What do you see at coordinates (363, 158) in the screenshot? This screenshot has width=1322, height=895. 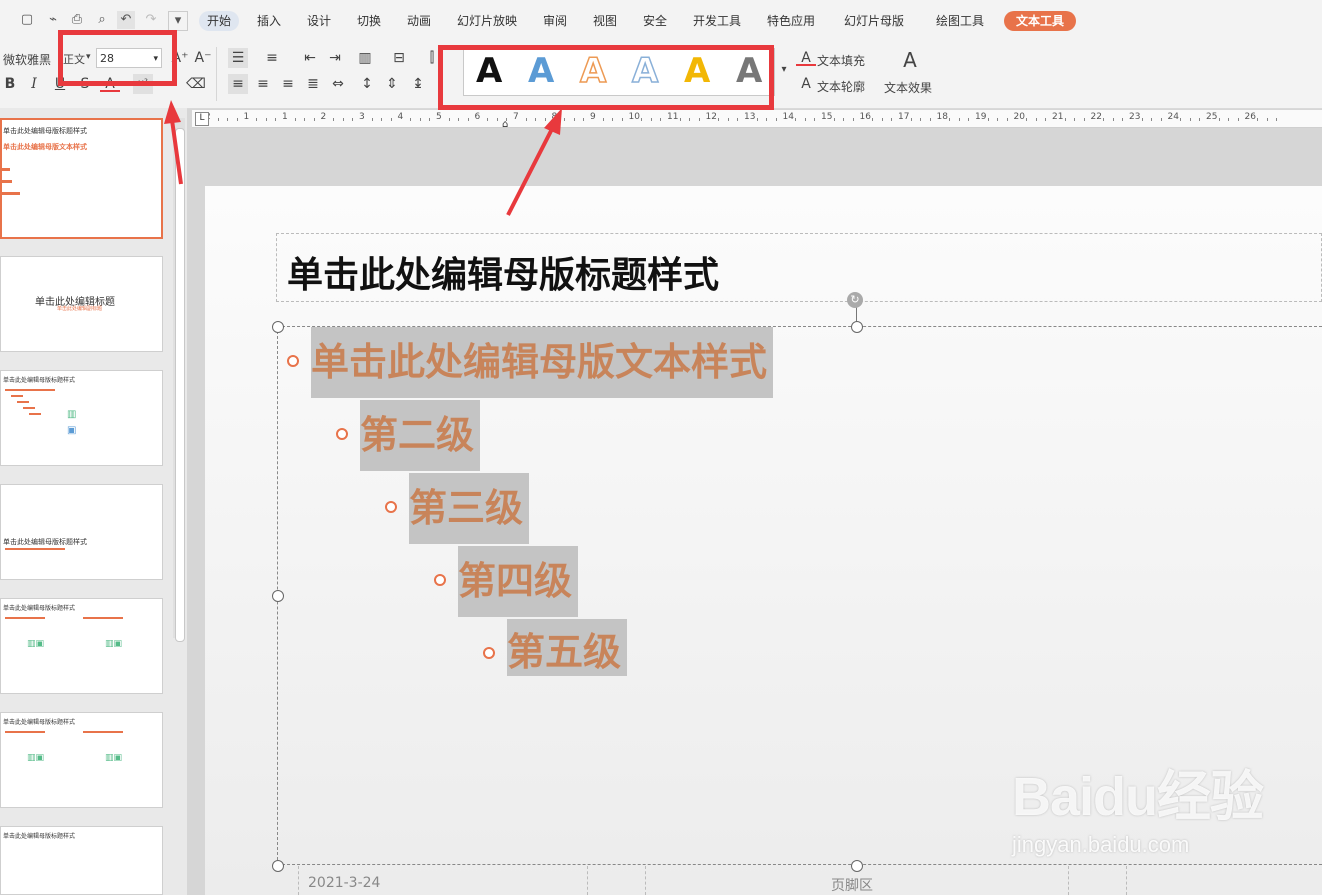 I see `annotation-arrows` at bounding box center [363, 158].